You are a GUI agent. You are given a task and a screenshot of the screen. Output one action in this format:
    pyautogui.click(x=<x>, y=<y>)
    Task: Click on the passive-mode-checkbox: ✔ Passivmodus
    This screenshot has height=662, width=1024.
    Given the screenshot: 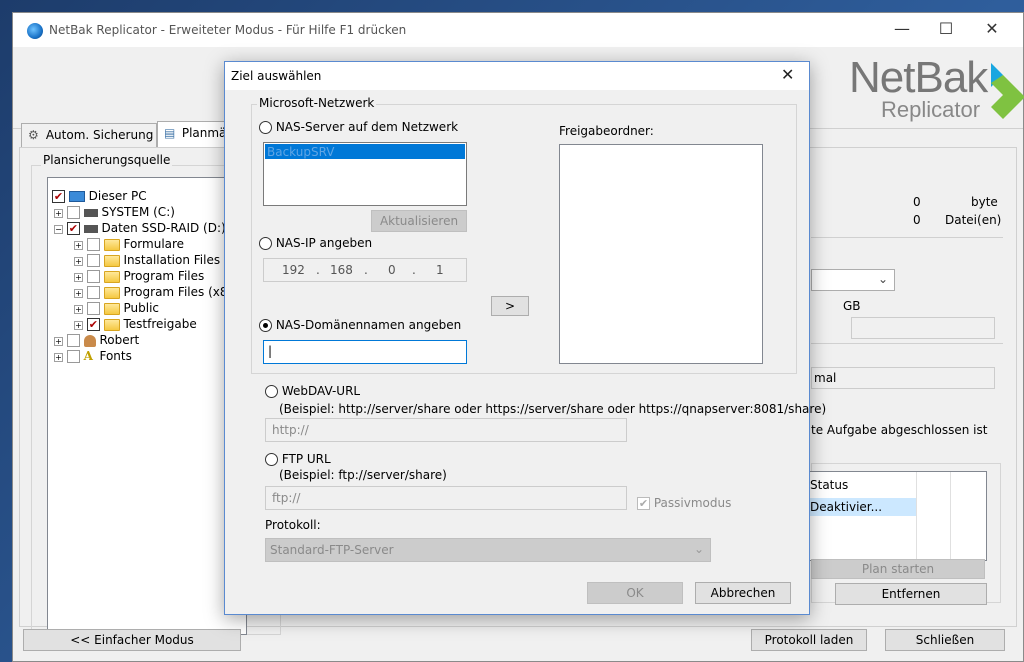 What is the action you would take?
    pyautogui.click(x=684, y=503)
    